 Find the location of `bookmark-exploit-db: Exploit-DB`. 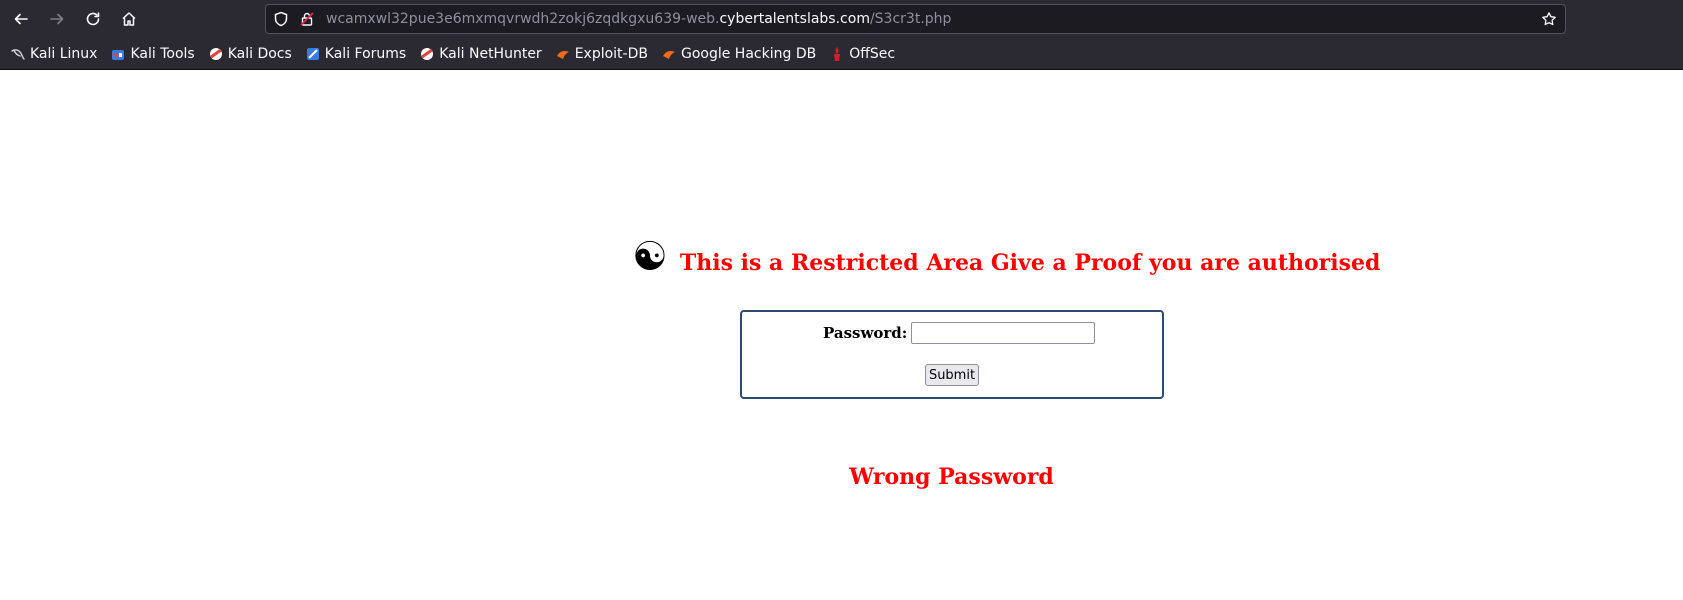

bookmark-exploit-db: Exploit-DB is located at coordinates (601, 54).